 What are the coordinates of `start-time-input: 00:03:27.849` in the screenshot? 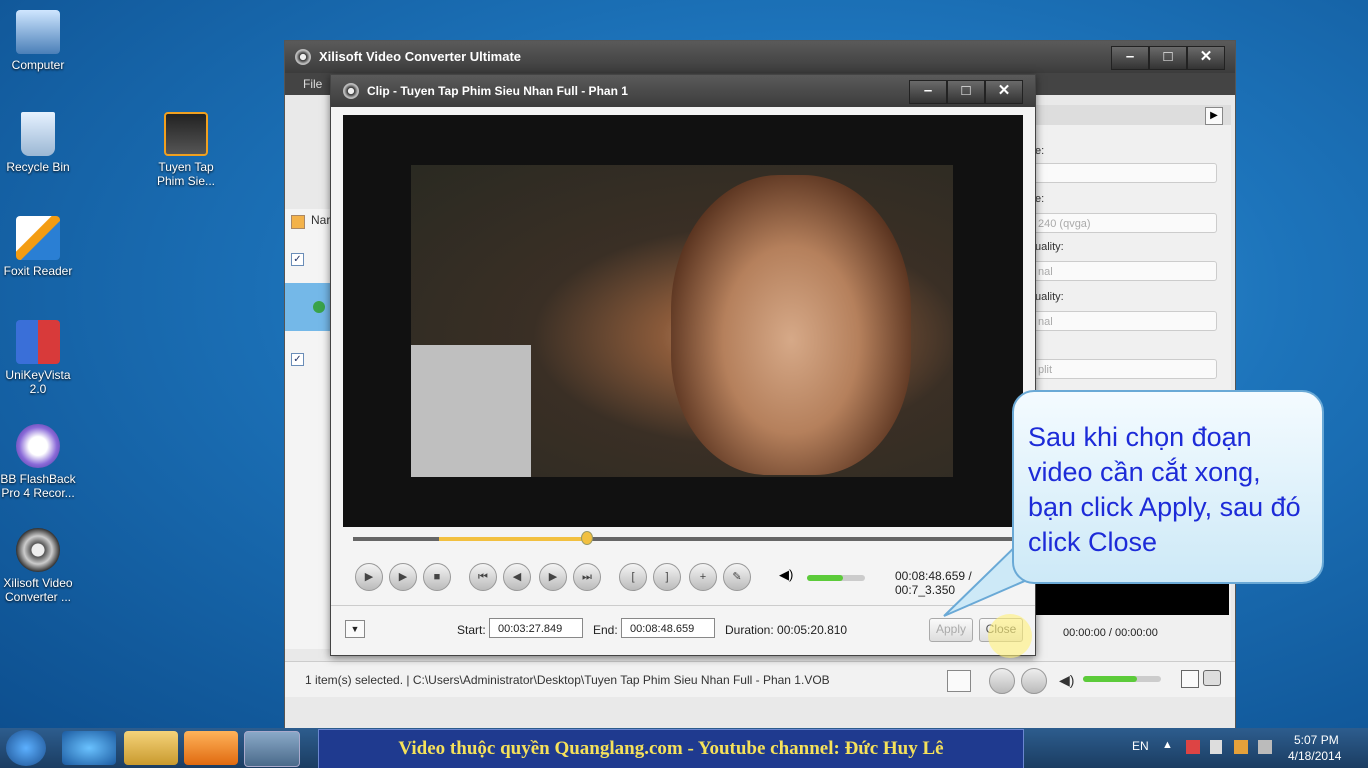 It's located at (536, 628).